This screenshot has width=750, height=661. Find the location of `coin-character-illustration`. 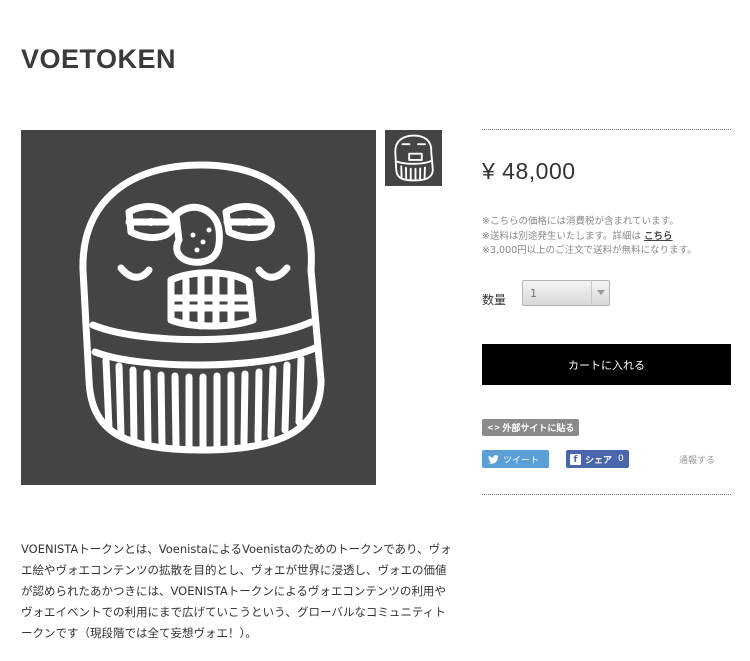

coin-character-illustration is located at coordinates (202, 307).